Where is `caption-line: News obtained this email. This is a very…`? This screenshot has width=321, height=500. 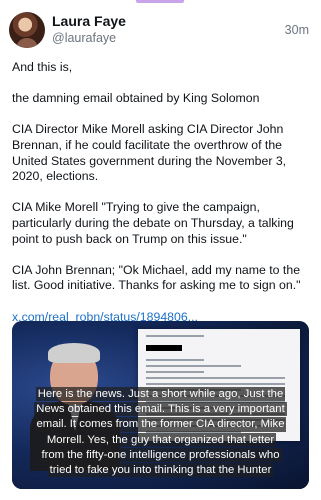 caption-line: News obtained this email. This is a very… is located at coordinates (160, 409).